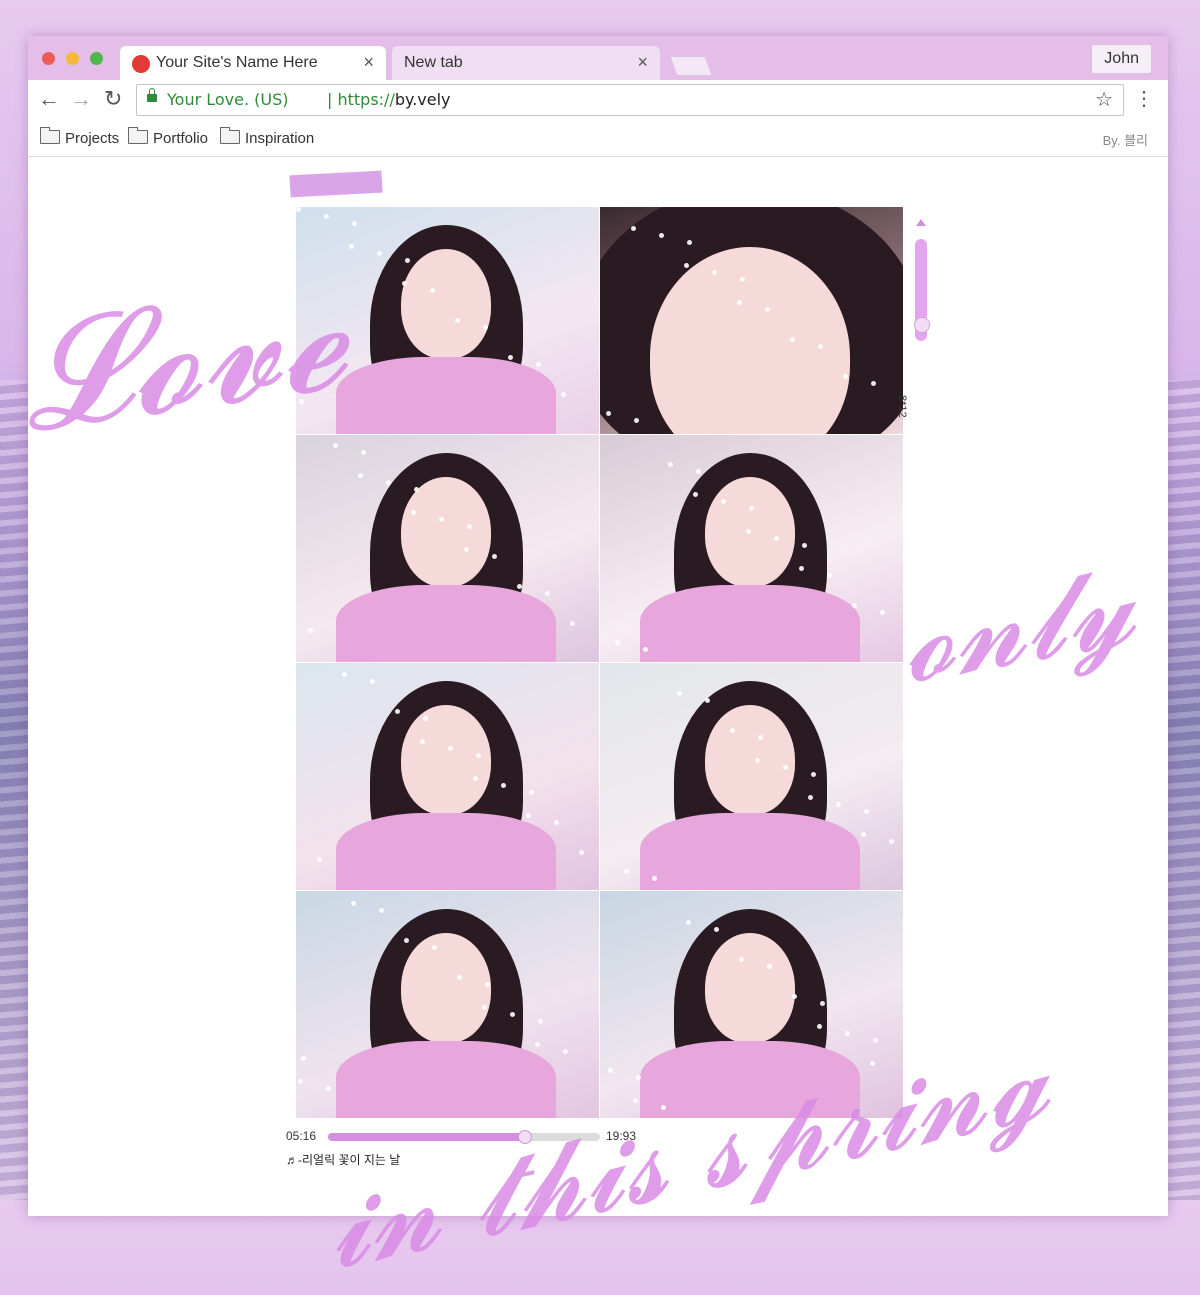 The image size is (1200, 1295). I want to click on profile-button: John, so click(1121, 59).